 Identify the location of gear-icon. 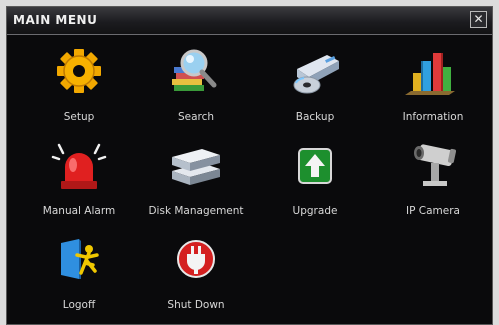
(79, 71).